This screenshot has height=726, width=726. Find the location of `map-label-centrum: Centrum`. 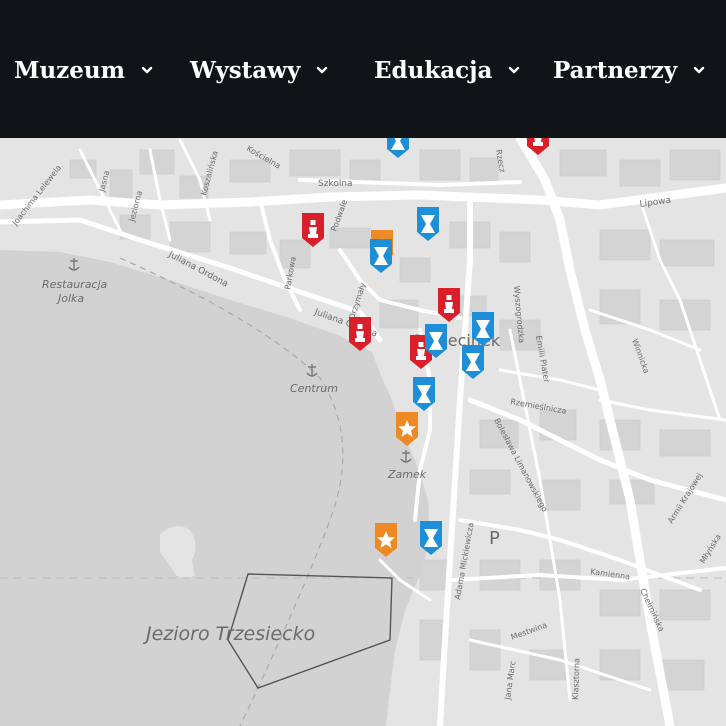

map-label-centrum: Centrum is located at coordinates (314, 388).